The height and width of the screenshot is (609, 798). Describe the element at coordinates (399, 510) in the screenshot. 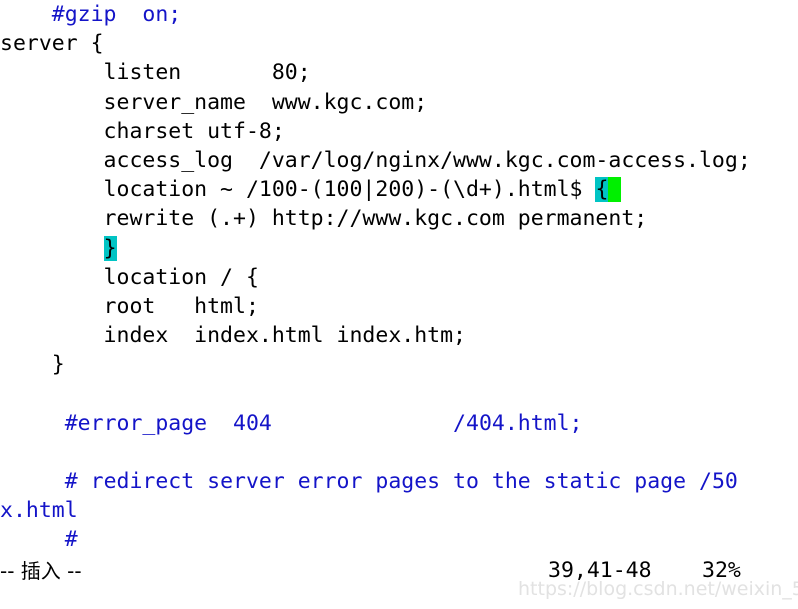

I see `line-redirect-wrap: x.html` at that location.